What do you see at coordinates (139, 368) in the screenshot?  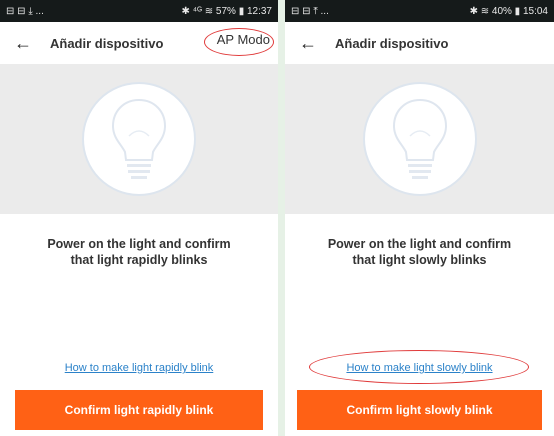 I see `help-link-rapid: How to make light rapidly blink` at bounding box center [139, 368].